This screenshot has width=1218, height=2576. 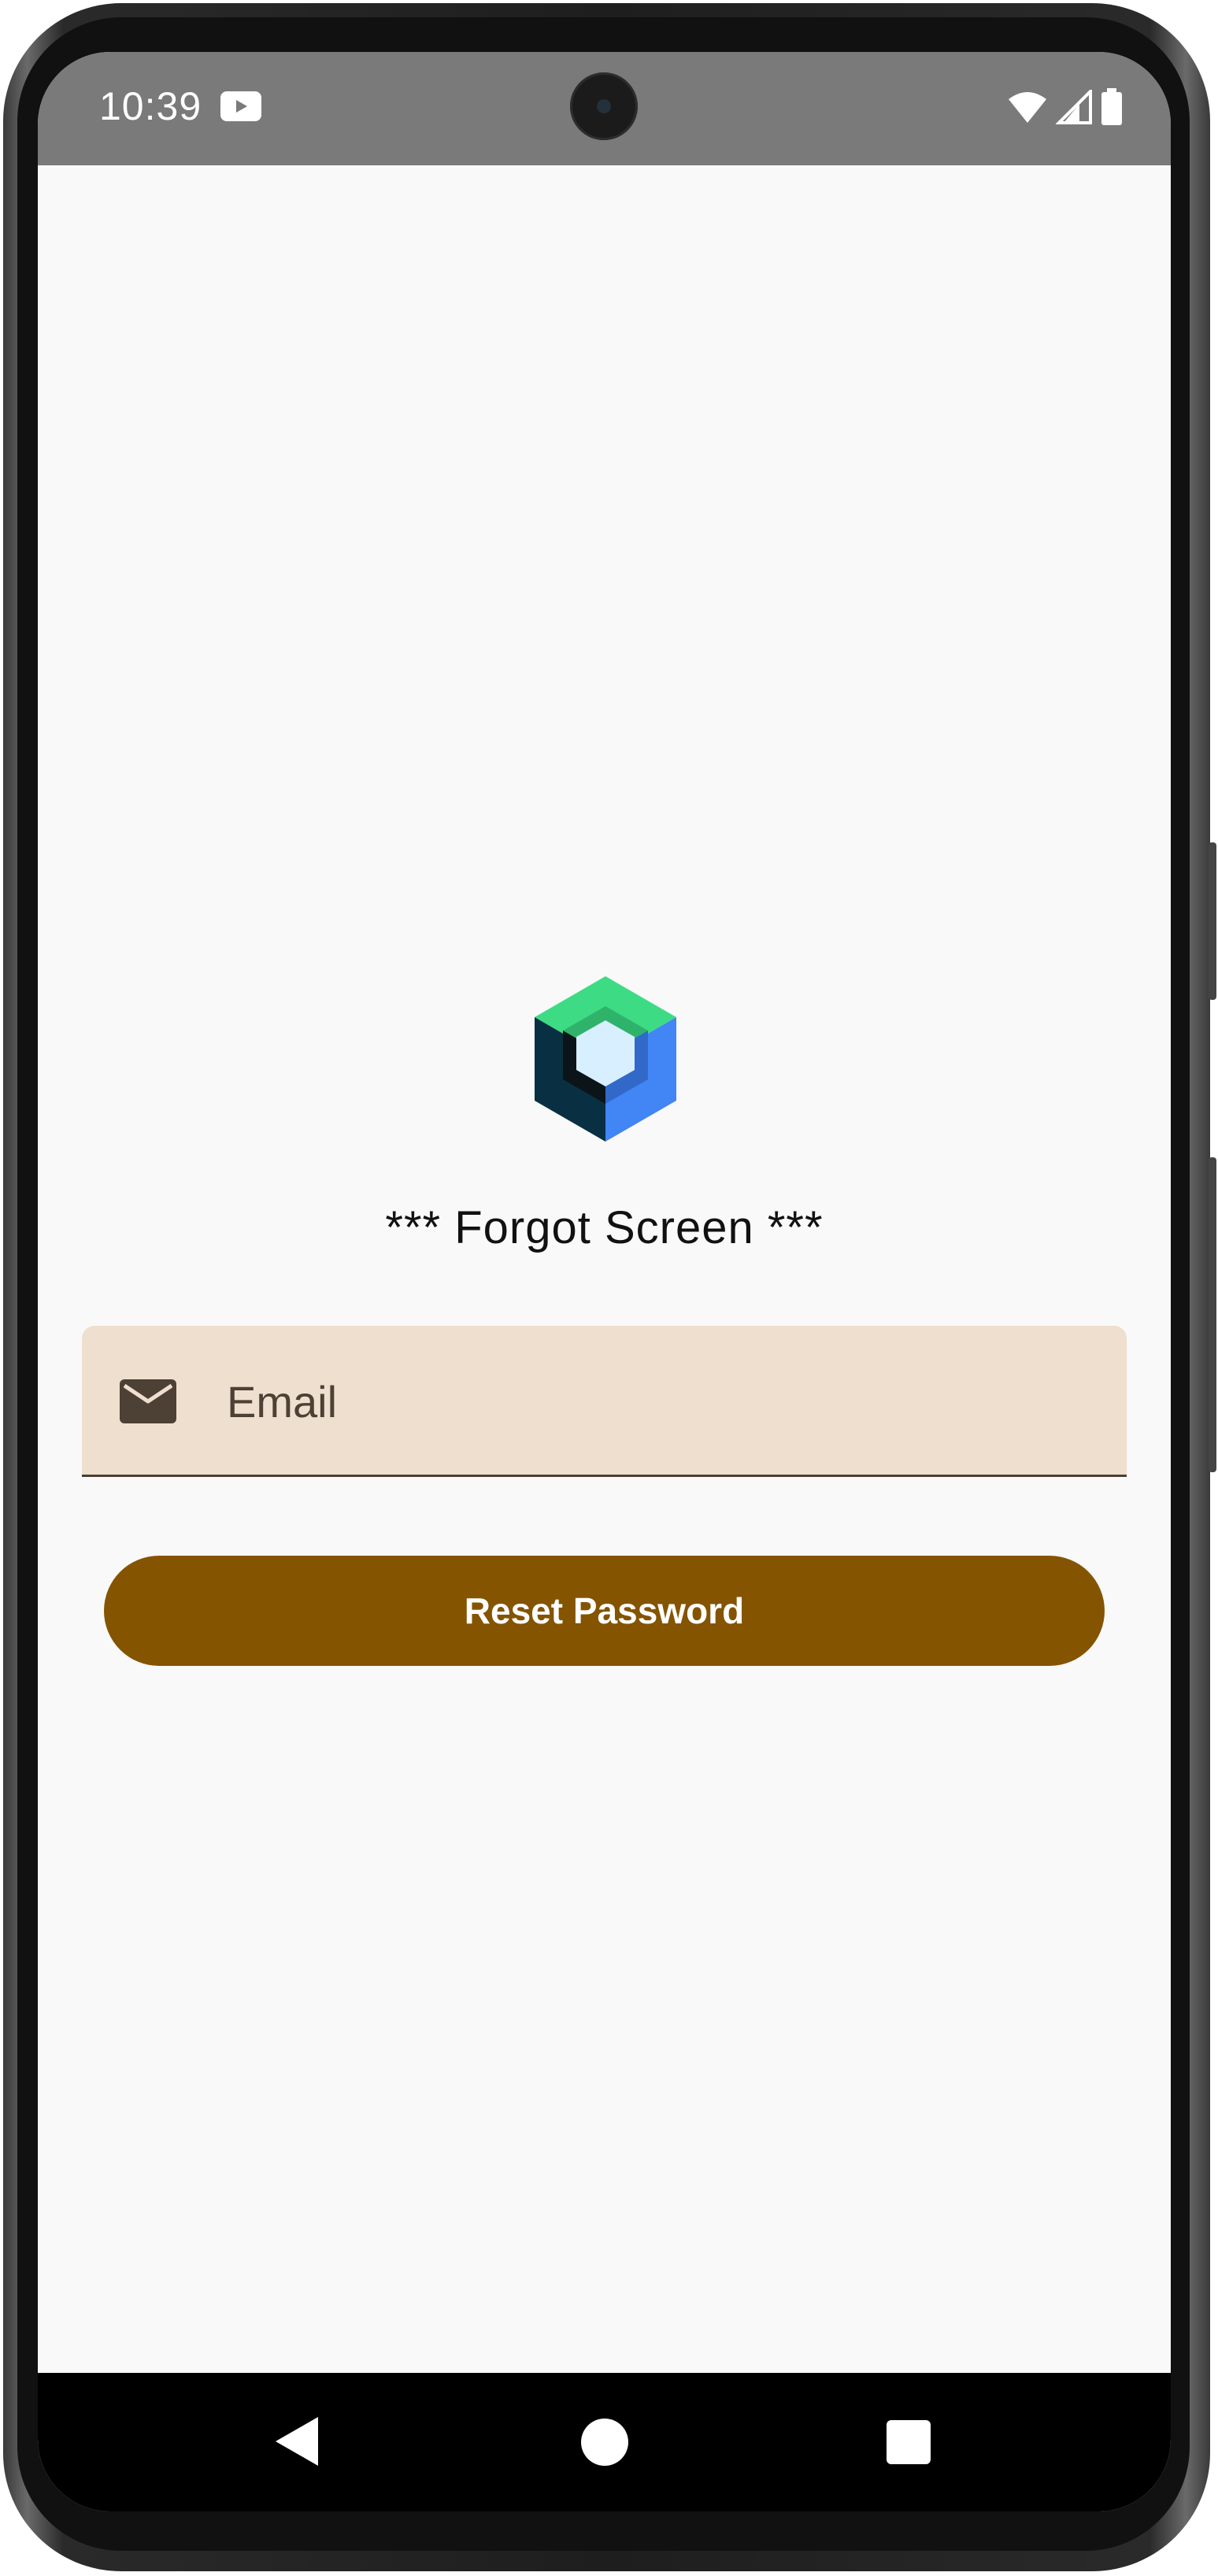 I want to click on volume-button, so click(x=1212, y=921).